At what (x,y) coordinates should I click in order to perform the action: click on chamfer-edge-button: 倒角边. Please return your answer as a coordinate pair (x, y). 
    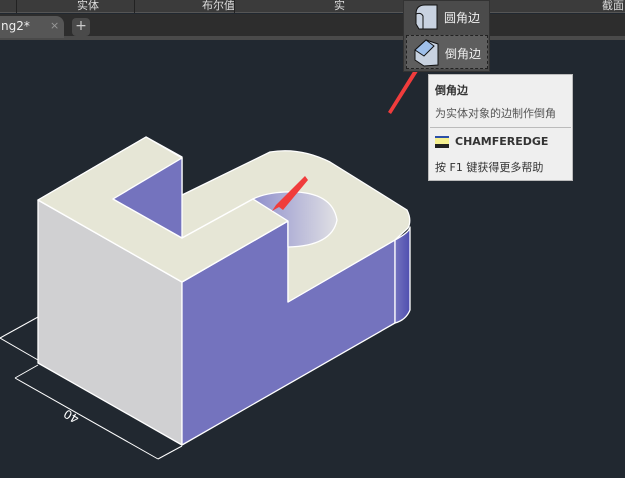
    Looking at the image, I should click on (447, 52).